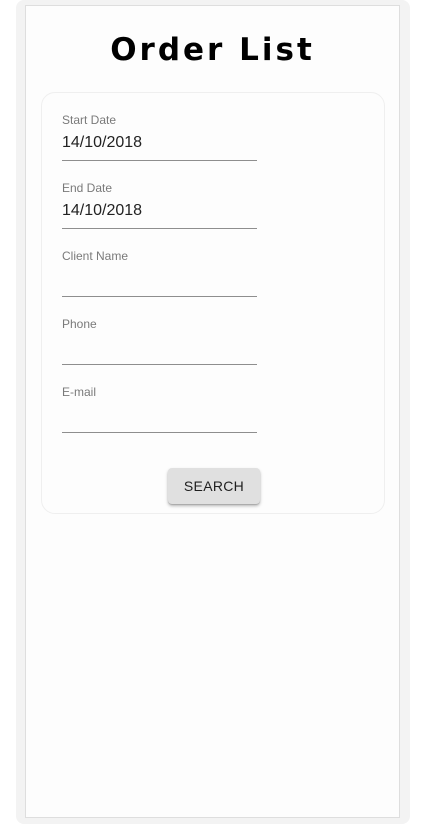 This screenshot has height=826, width=430. I want to click on phone-label: Phone, so click(79, 324).